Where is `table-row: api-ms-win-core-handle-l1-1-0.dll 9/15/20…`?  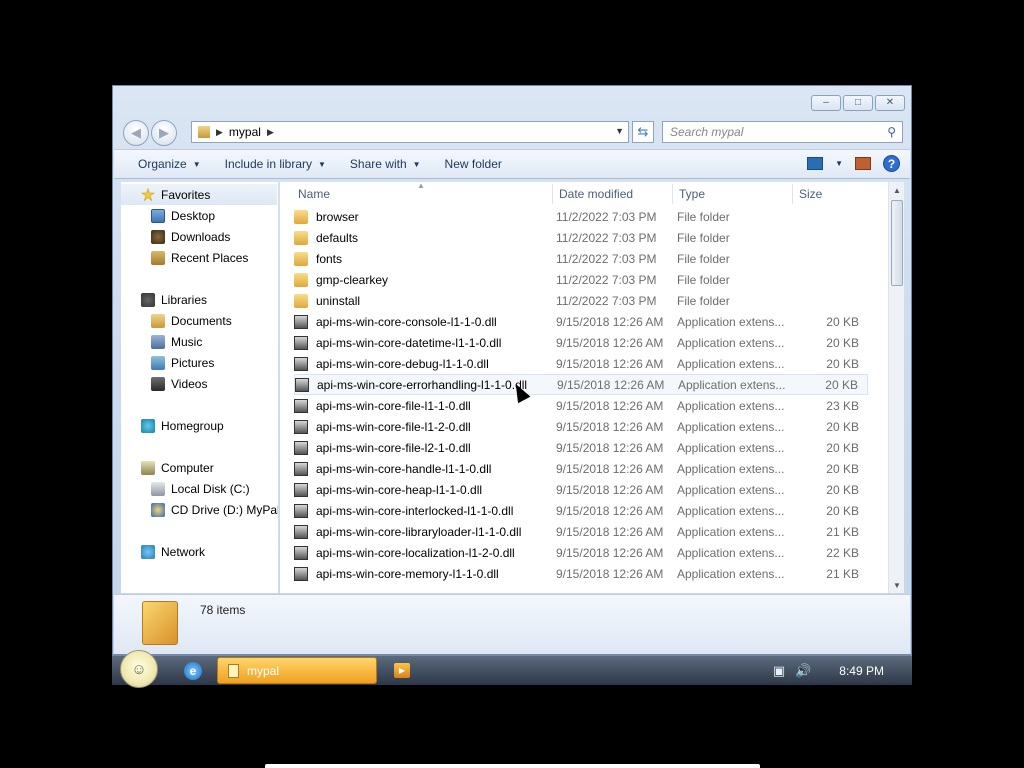
table-row: api-ms-win-core-handle-l1-1-0.dll 9/15/20… is located at coordinates (581, 468).